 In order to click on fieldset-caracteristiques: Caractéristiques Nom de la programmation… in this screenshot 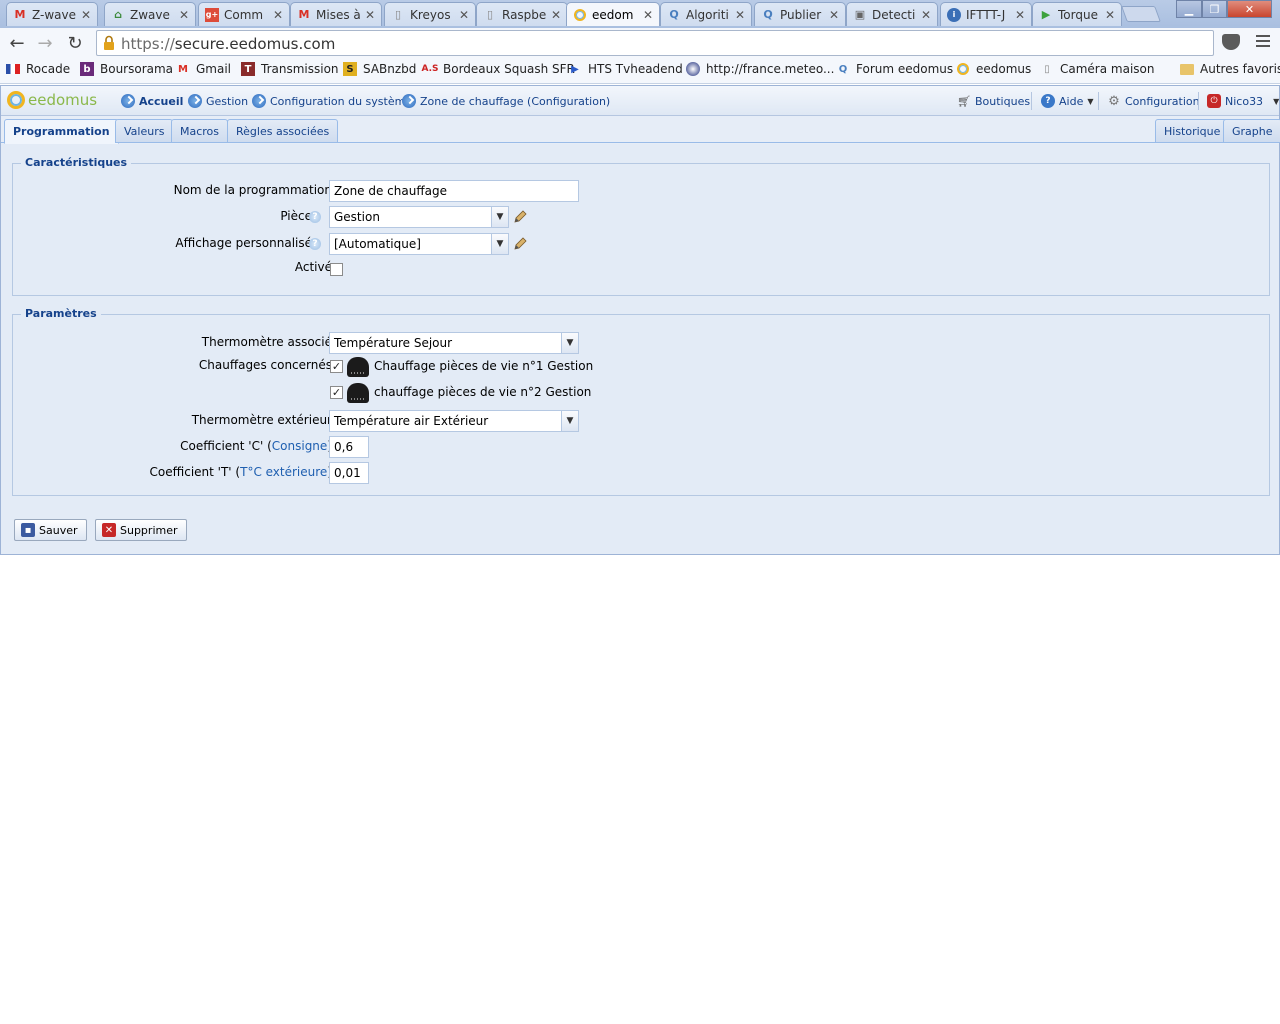, I will do `click(641, 226)`.